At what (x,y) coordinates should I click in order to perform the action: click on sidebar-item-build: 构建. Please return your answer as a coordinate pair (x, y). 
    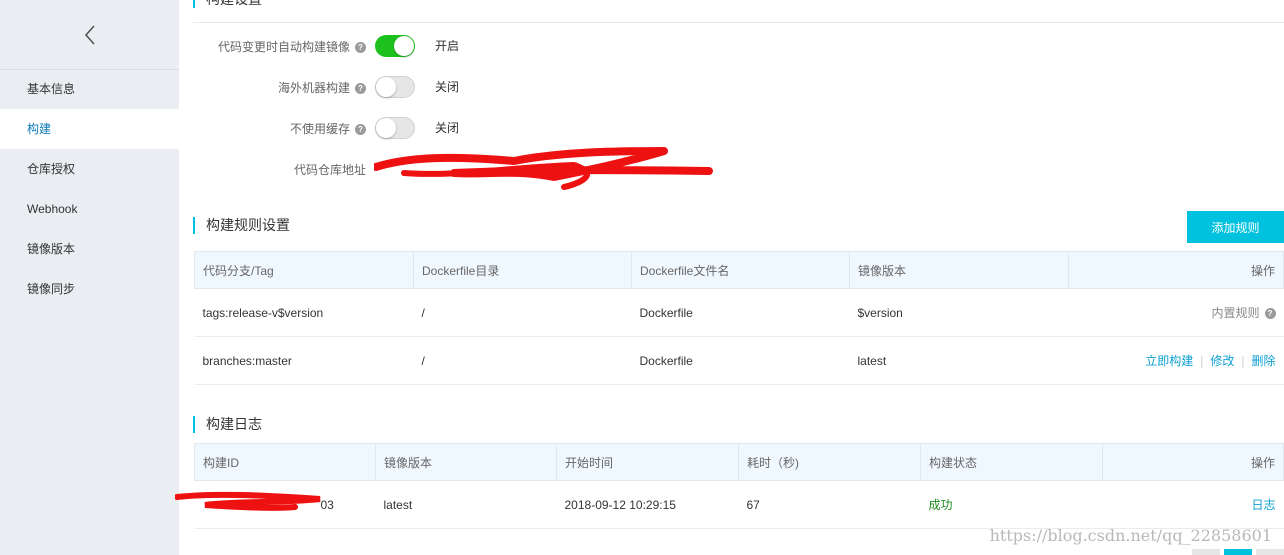
    Looking at the image, I should click on (89, 129).